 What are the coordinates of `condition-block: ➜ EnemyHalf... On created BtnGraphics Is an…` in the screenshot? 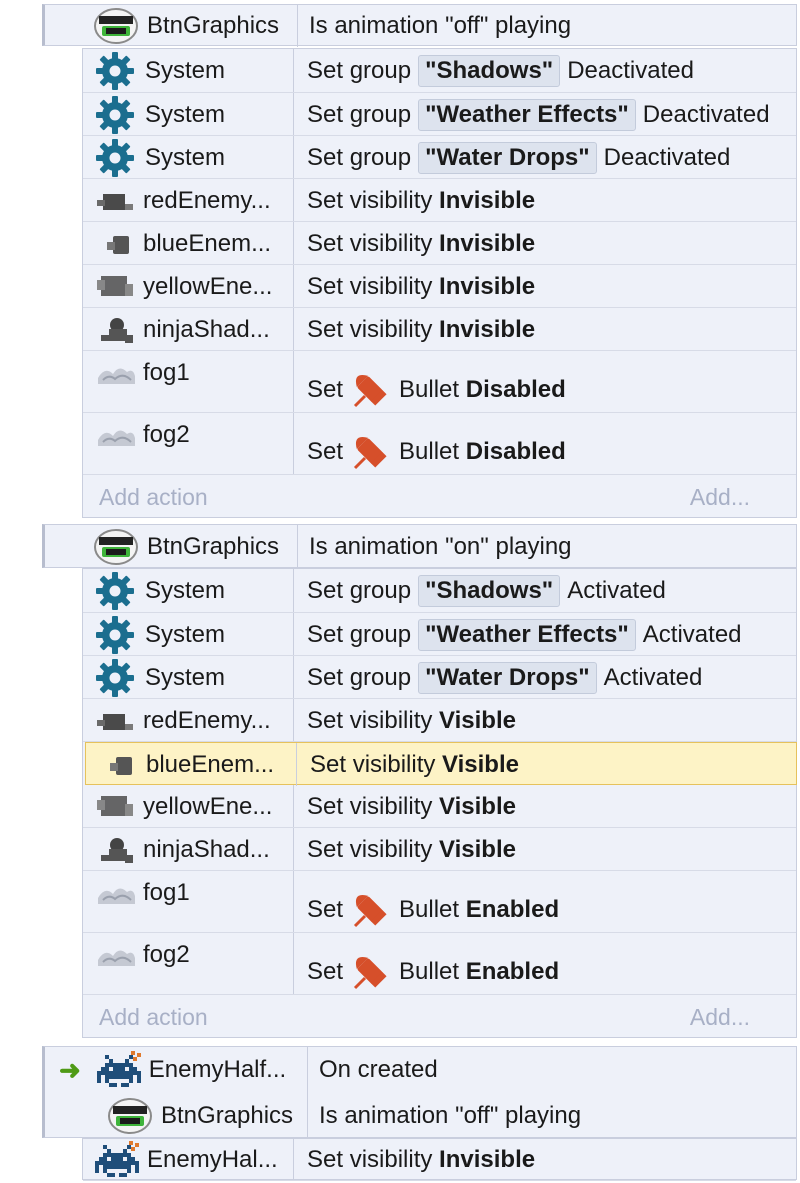 It's located at (419, 1092).